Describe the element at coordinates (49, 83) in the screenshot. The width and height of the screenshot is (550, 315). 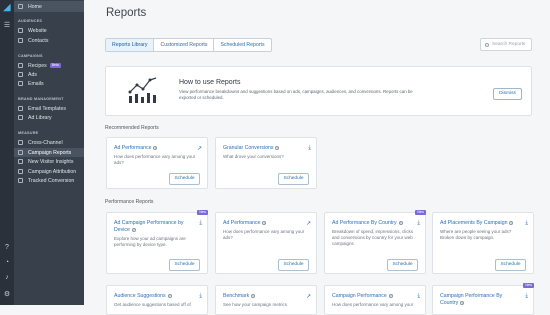
I see `sidebar-item-emails: Emails` at that location.